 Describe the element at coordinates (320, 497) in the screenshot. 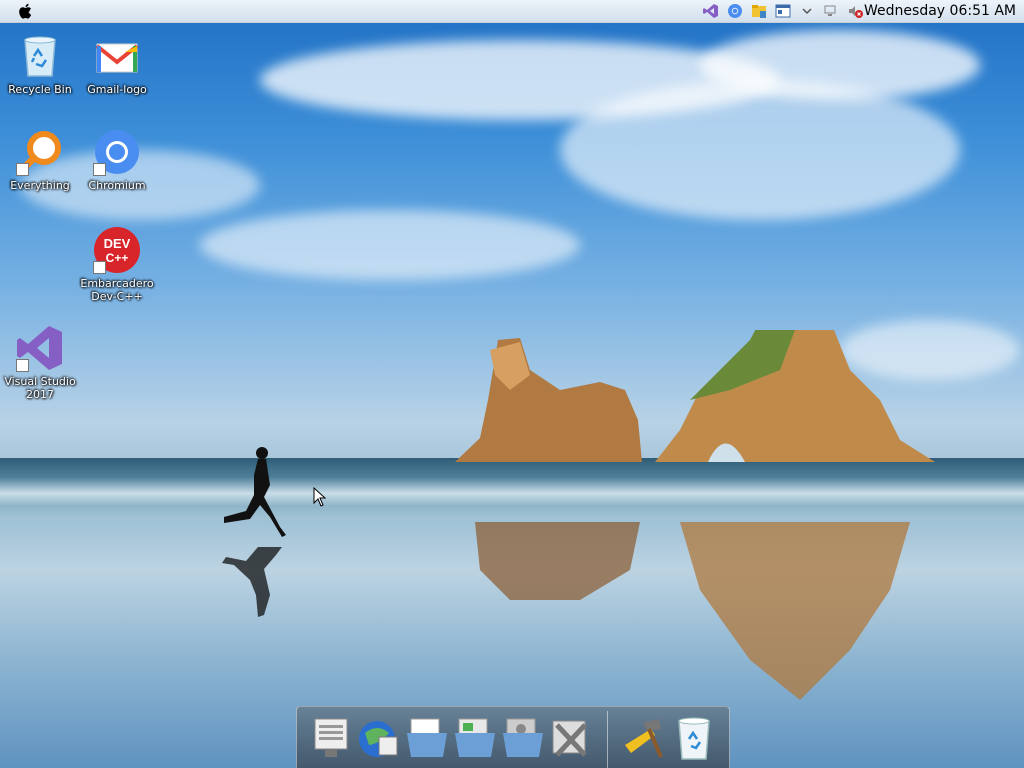

I see `mouse-cursor-icon` at that location.